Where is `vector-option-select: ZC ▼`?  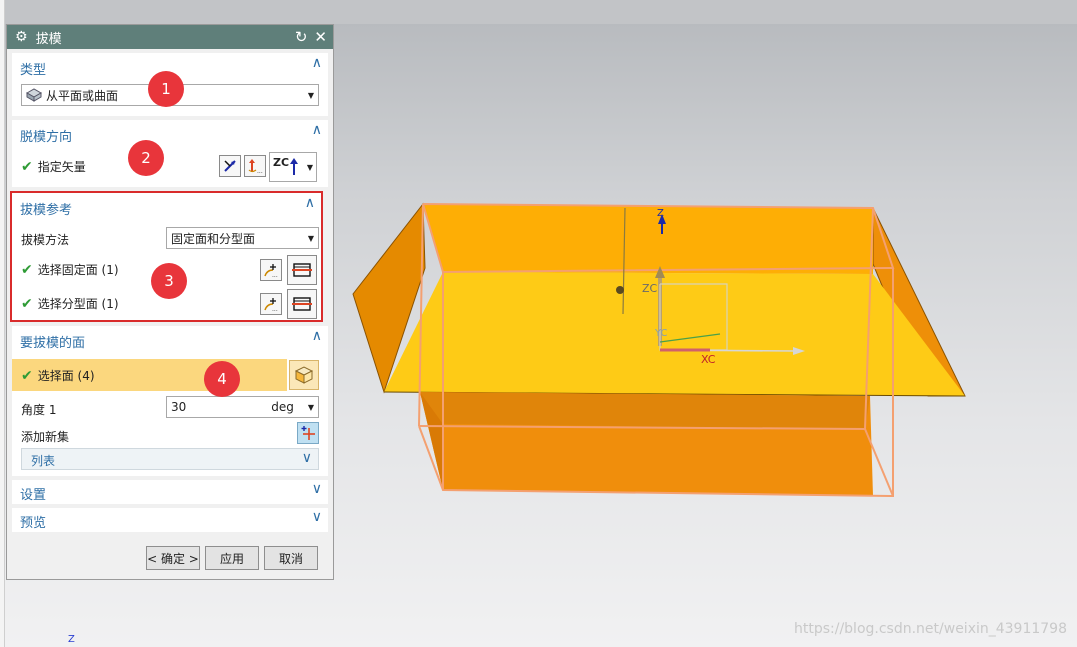 vector-option-select: ZC ▼ is located at coordinates (293, 167).